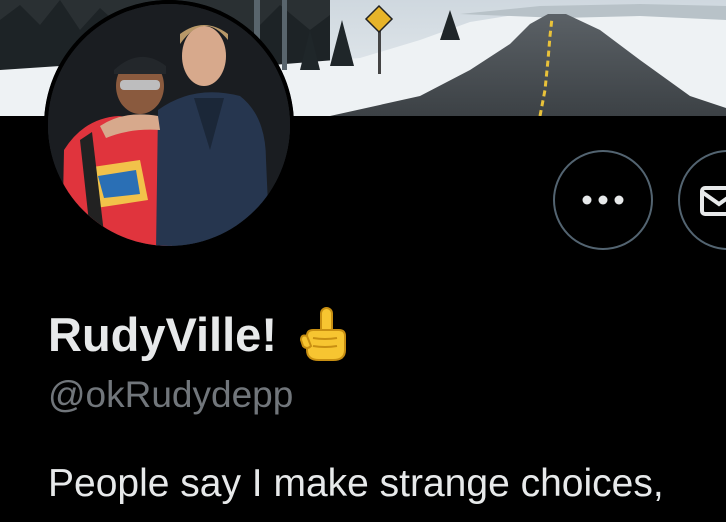  I want to click on more-horizontal-icon, so click(603, 200).